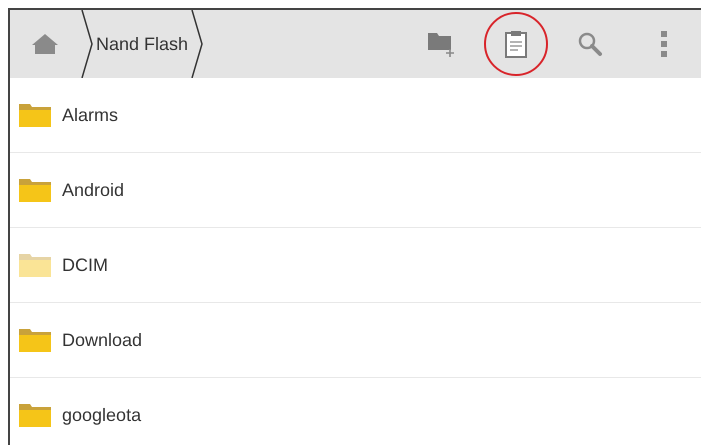  What do you see at coordinates (442, 44) in the screenshot?
I see `new-folder-icon` at bounding box center [442, 44].